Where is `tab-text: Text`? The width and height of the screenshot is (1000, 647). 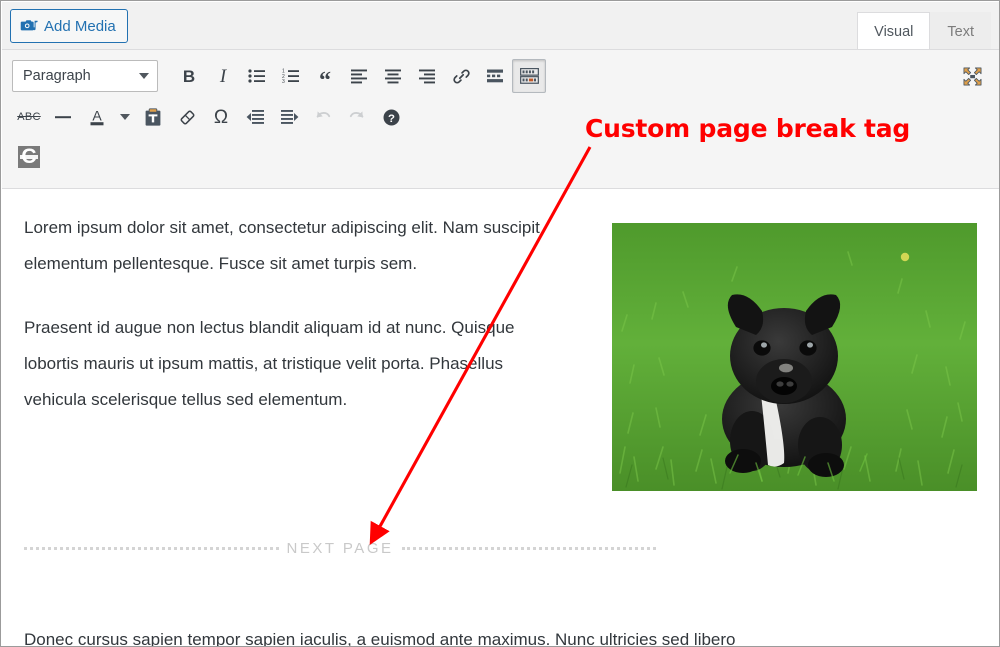
tab-text: Text is located at coordinates (960, 31).